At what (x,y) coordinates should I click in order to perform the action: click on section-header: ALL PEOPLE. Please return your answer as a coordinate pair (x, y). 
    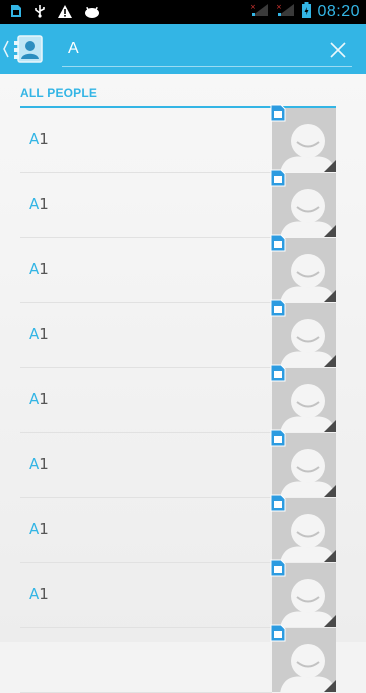
    Looking at the image, I should click on (59, 93).